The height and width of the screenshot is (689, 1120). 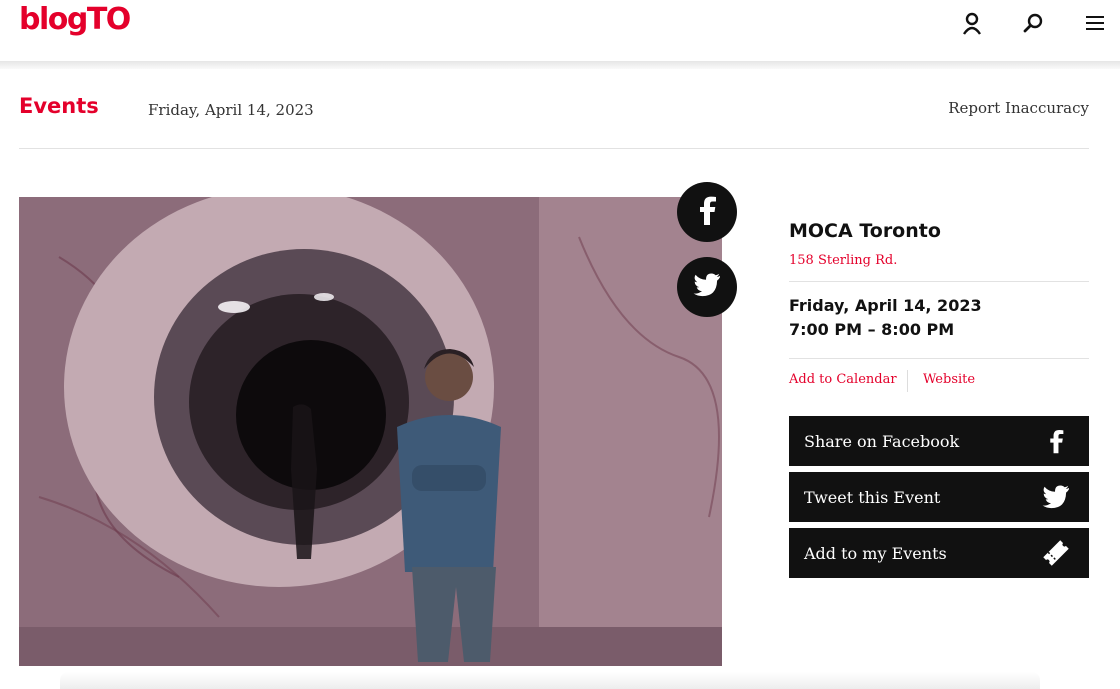 I want to click on top-navigation-bar: blogTO, so click(x=560, y=30).